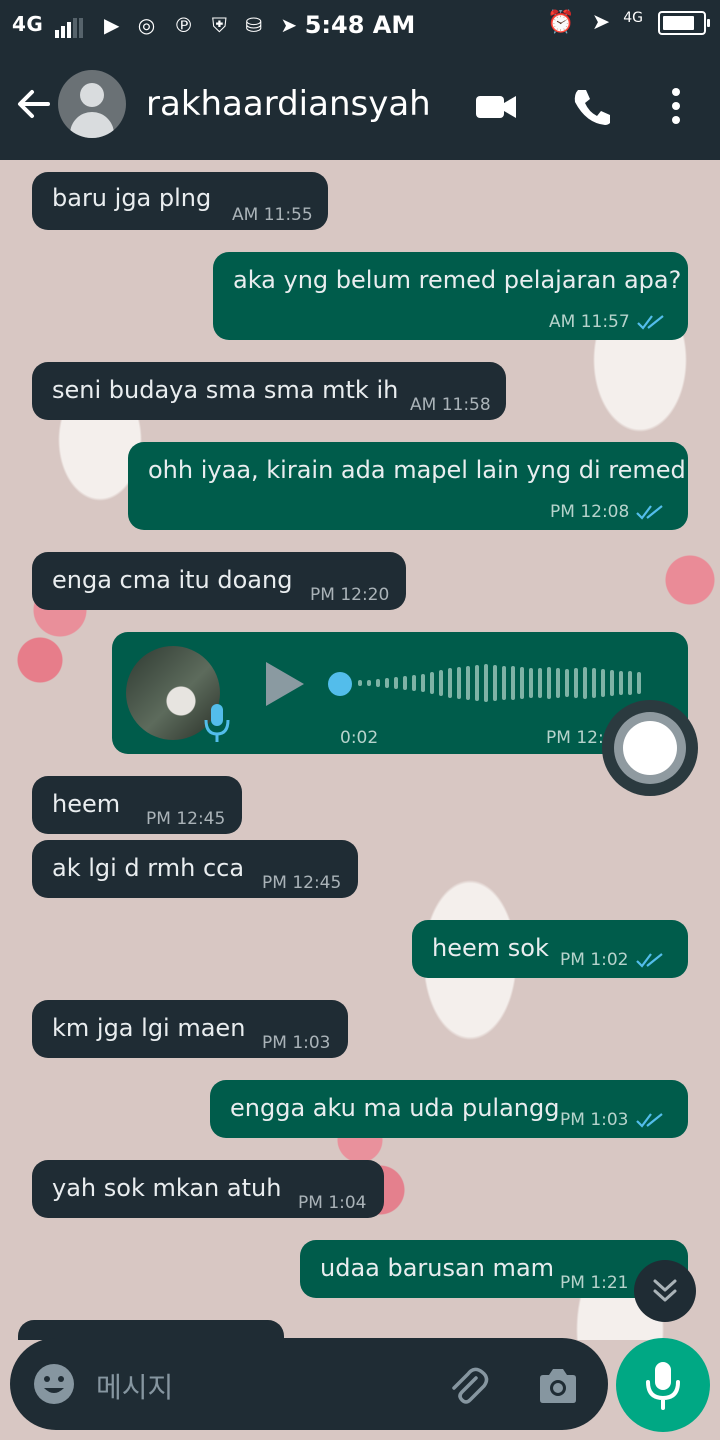  What do you see at coordinates (437, 1268) in the screenshot?
I see `message-text: udaa barusan mam` at bounding box center [437, 1268].